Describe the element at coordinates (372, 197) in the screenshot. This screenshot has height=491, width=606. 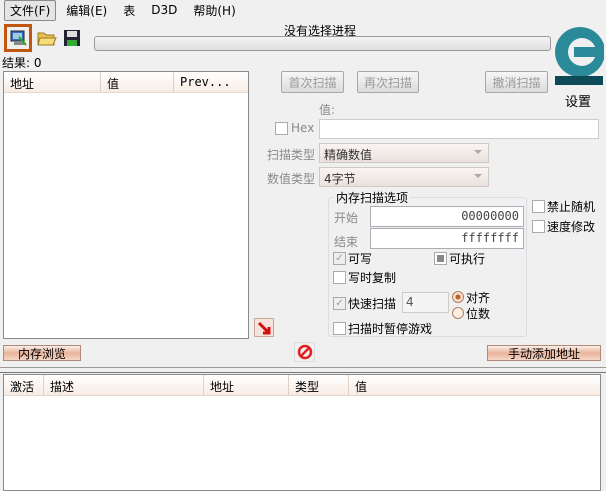
I see `memory-scan-options-title: 内存扫描选项` at that location.